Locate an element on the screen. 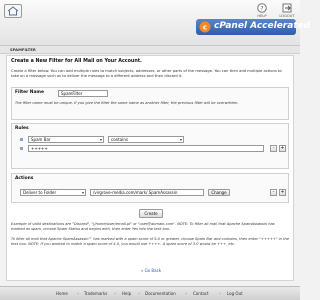 The height and width of the screenshot is (300, 320). rule-row: Spam Bar ▾ contains ▾ is located at coordinates (151, 139).